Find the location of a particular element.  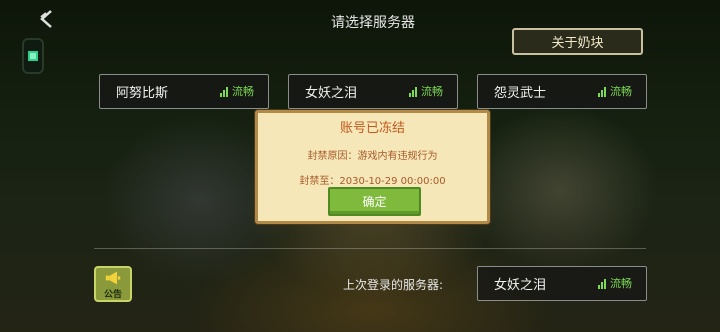

announcement-label: 公告 is located at coordinates (112, 295).